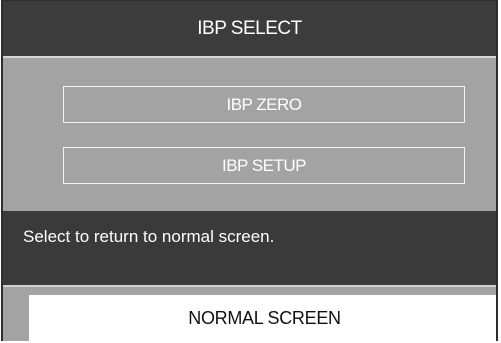 The image size is (501, 343). What do you see at coordinates (149, 236) in the screenshot?
I see `help-message-text: Select to return to normal screen.` at bounding box center [149, 236].